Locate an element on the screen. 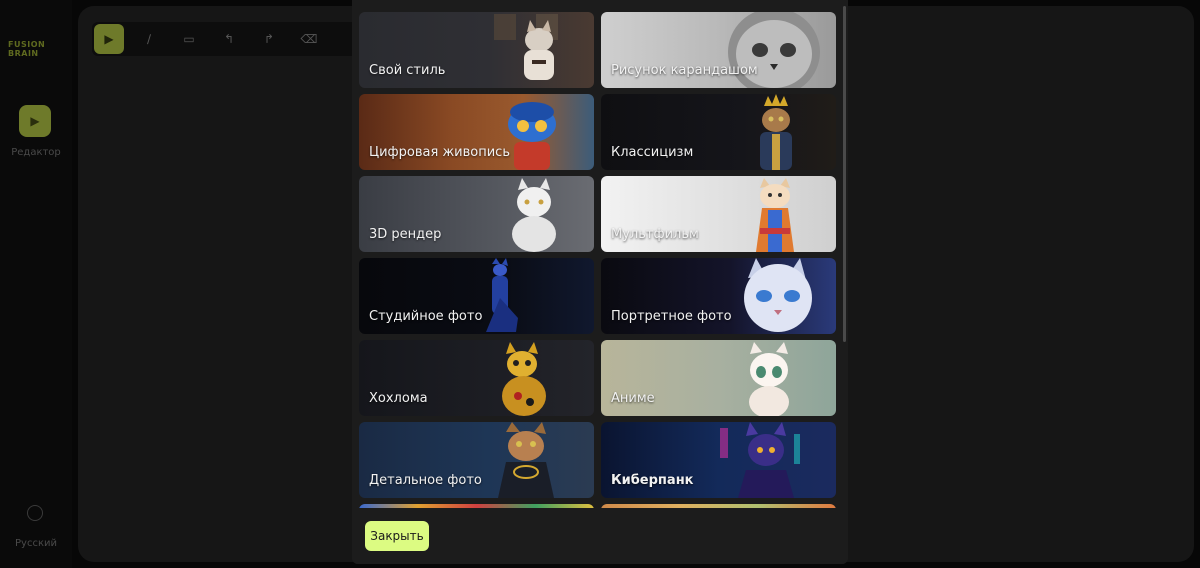 Image resolution: width=1200 pixels, height=568 pixels. style-card-label: Студийное фото is located at coordinates (426, 316).